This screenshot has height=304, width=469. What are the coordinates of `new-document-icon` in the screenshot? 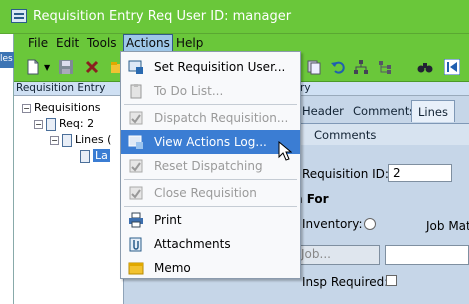 It's located at (33, 67).